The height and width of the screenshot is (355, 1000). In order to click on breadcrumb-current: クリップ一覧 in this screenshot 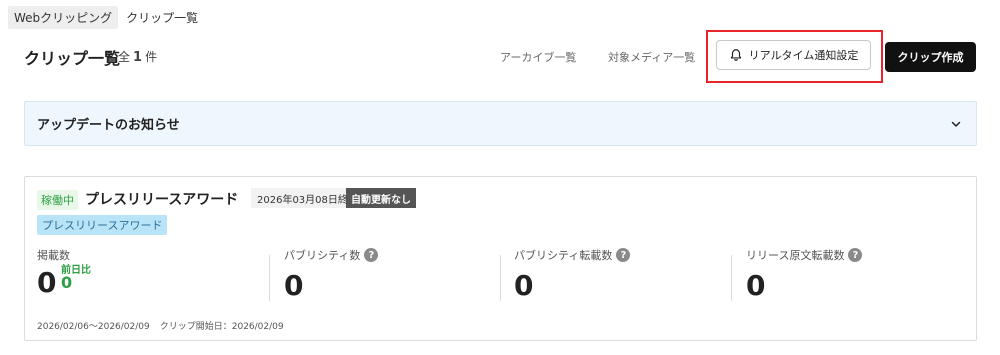, I will do `click(162, 18)`.